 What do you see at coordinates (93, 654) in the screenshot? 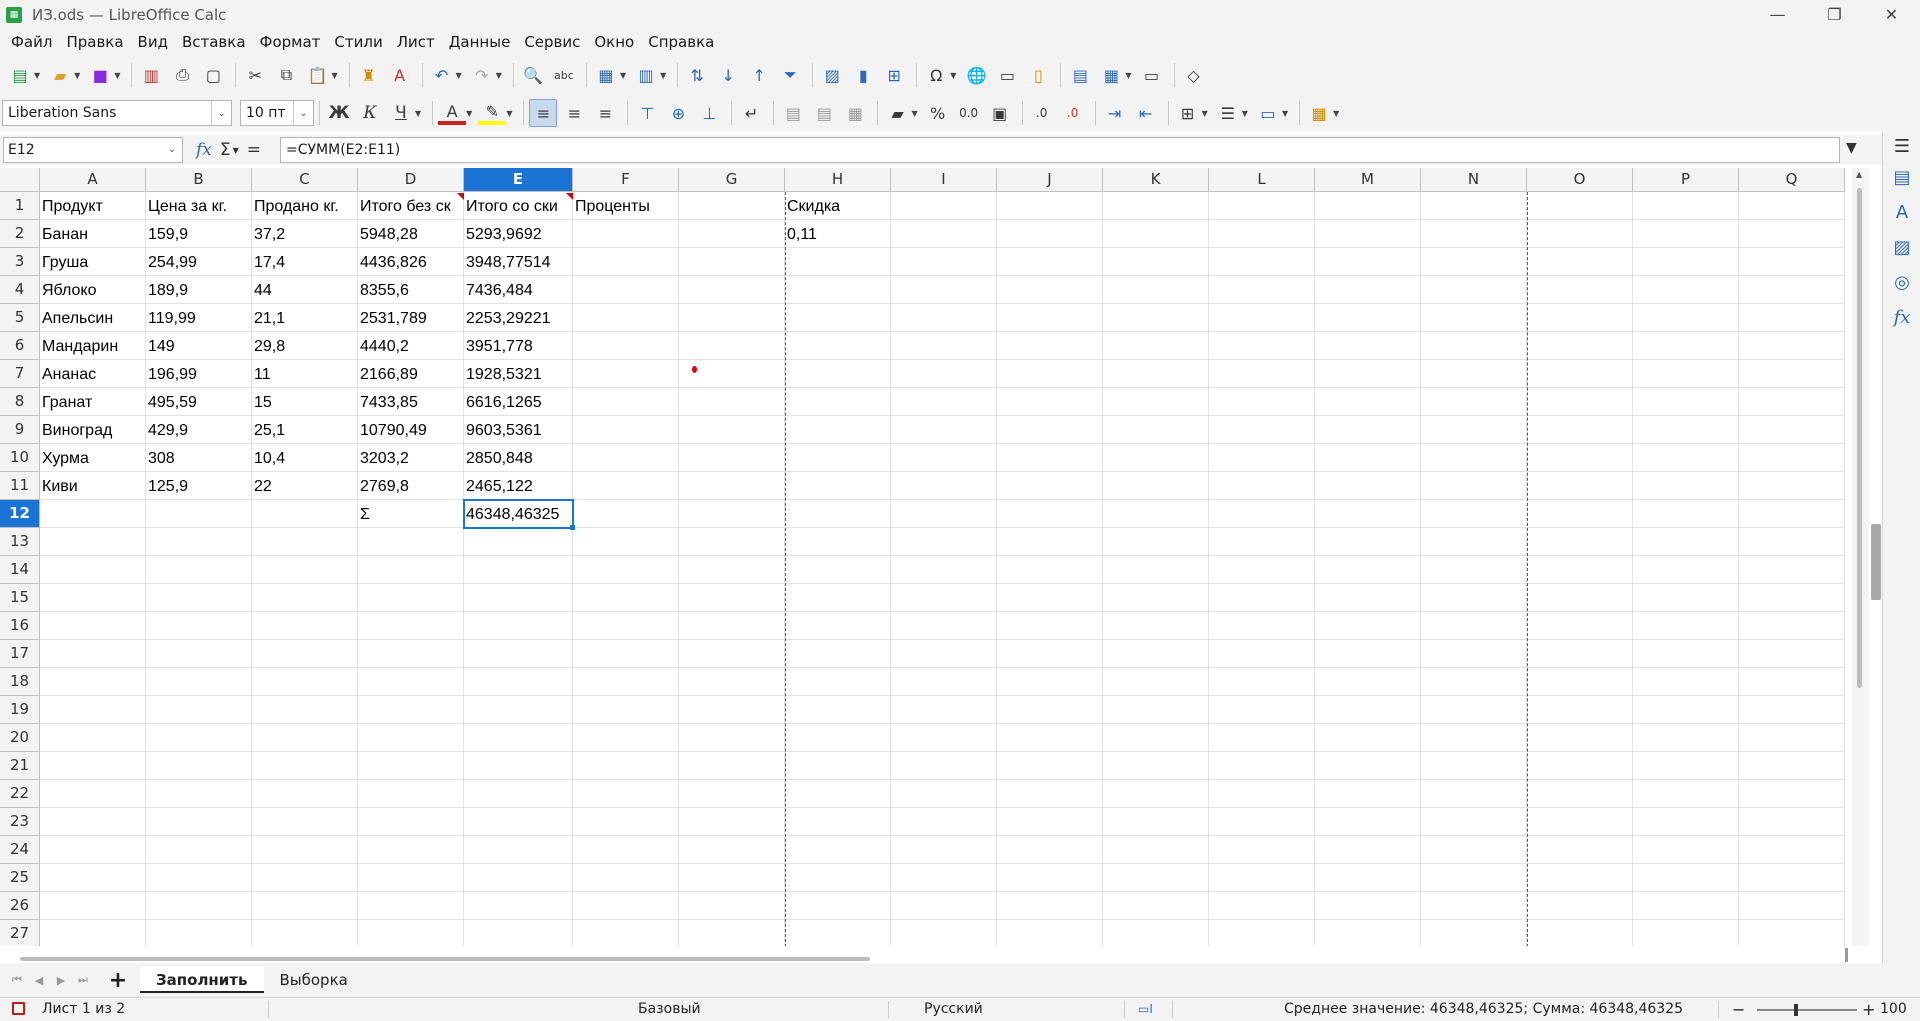
I see `cell-a17` at bounding box center [93, 654].